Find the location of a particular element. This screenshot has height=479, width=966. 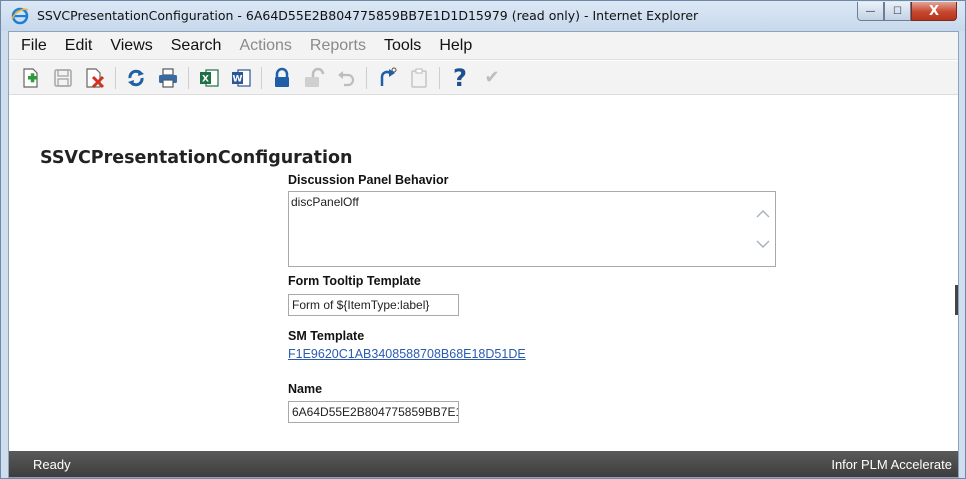

refresh-button is located at coordinates (136, 78).